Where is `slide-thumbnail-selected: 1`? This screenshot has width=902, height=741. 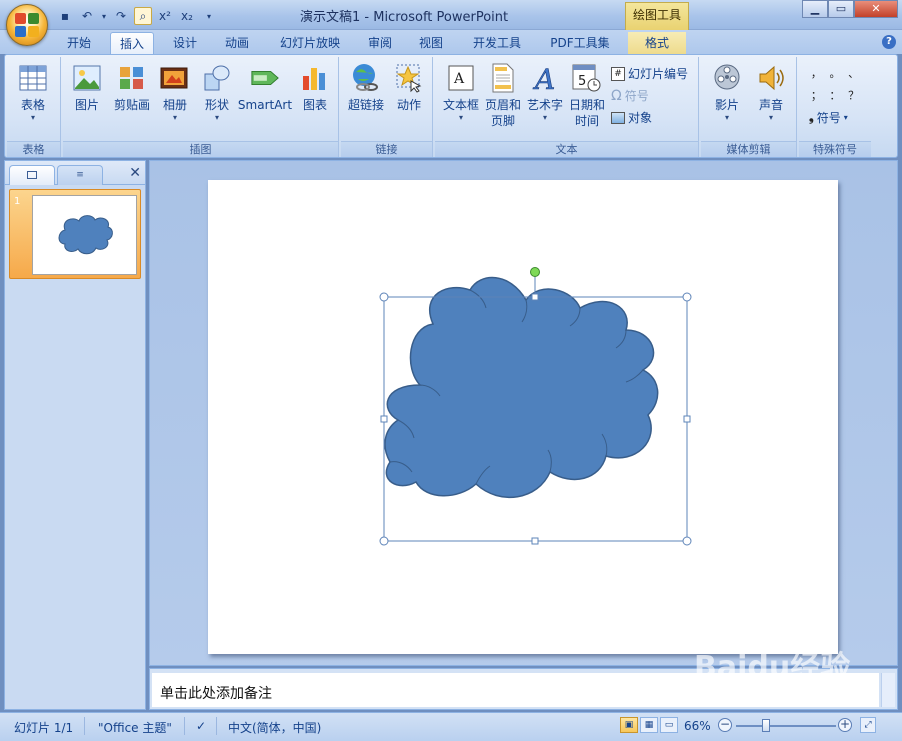 slide-thumbnail-selected: 1 is located at coordinates (75, 234).